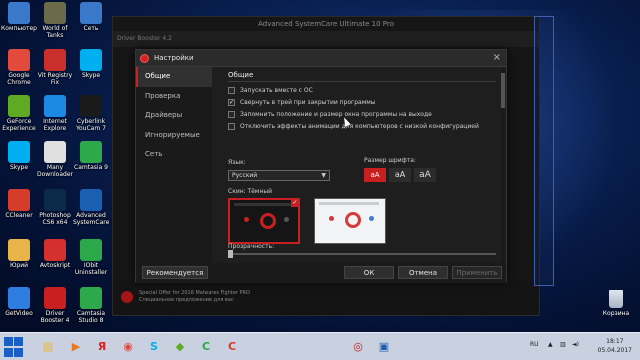  Describe the element at coordinates (91, 167) in the screenshot. I see `desktop-icon-label: Camtasia 9` at that location.